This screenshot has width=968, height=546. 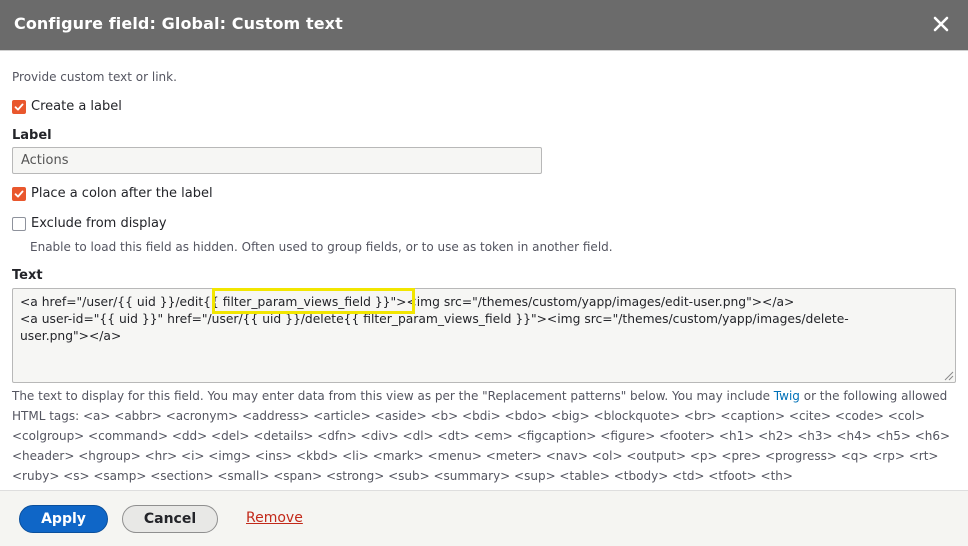 I want to click on close-icon, so click(x=941, y=24).